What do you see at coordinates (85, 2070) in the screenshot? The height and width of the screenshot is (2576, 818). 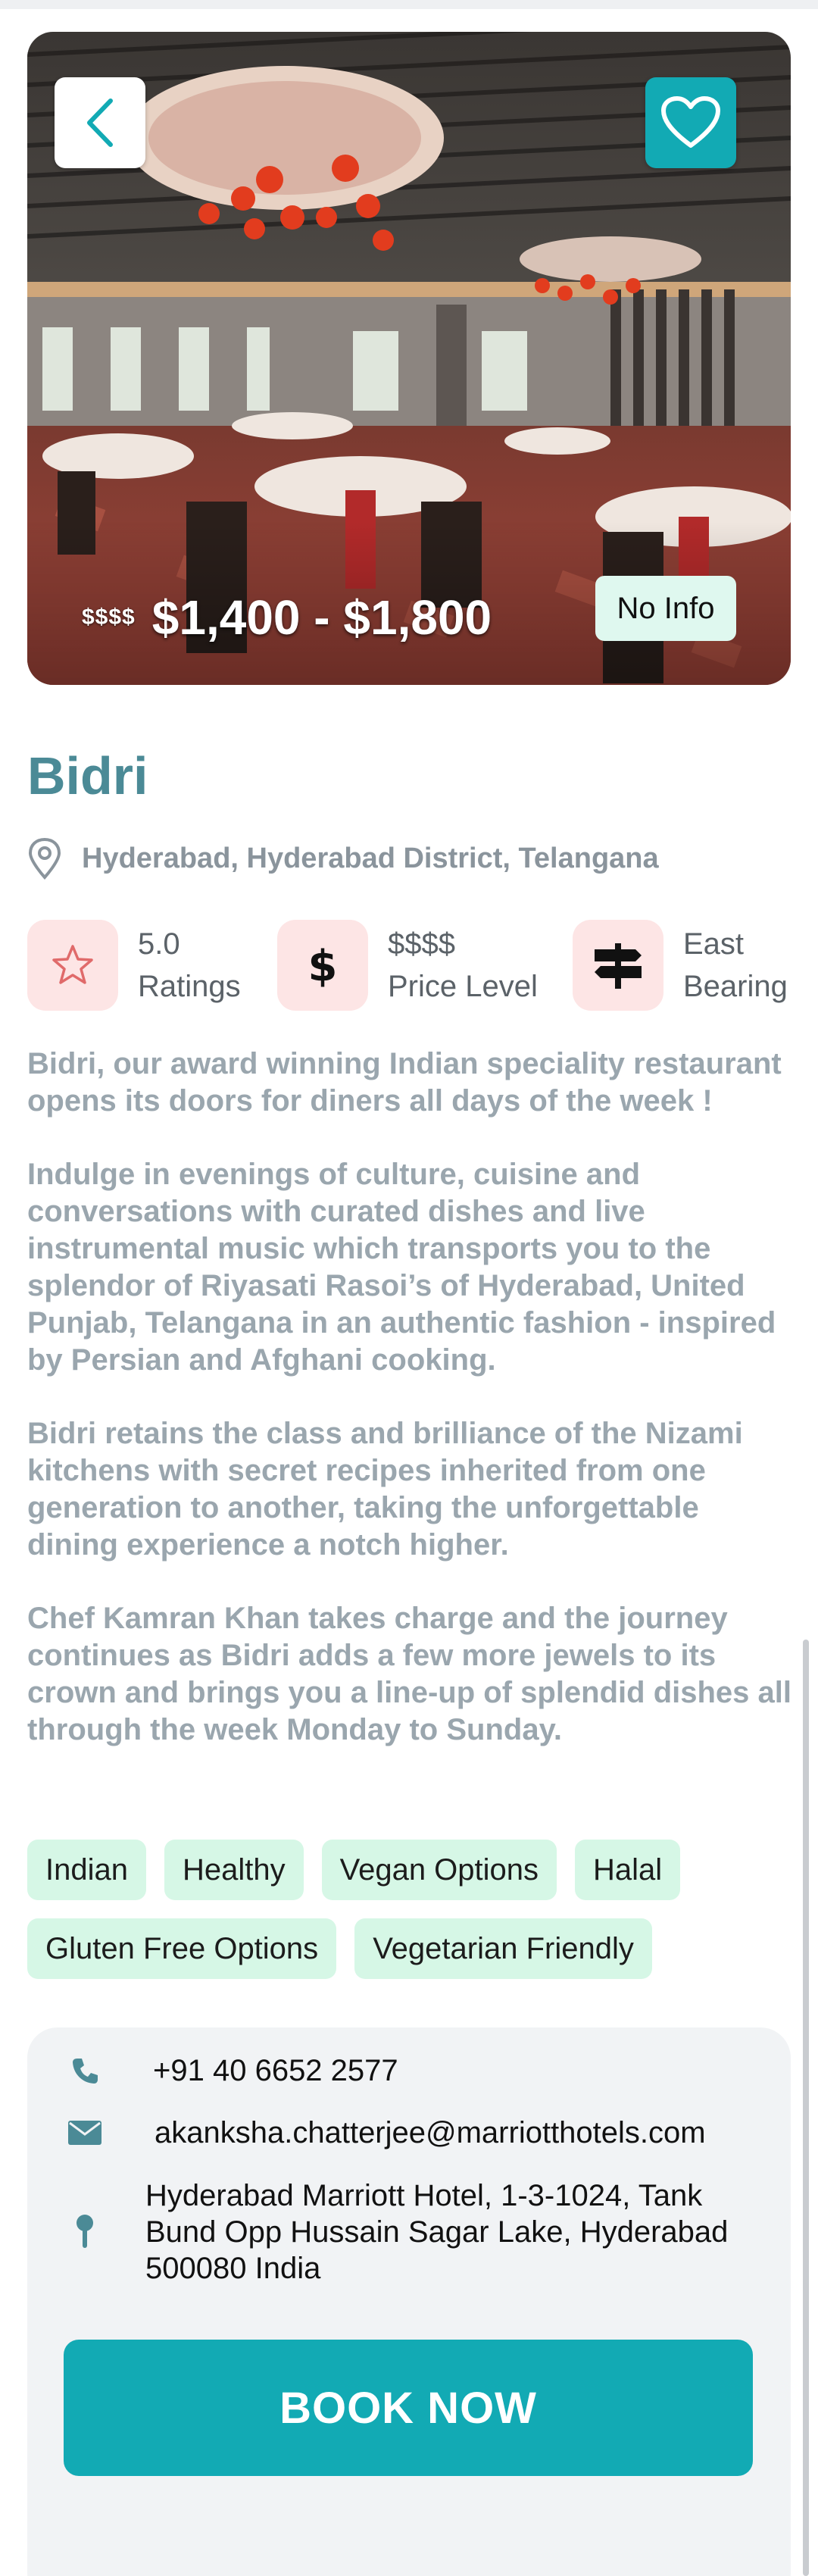 I see `phone-icon` at bounding box center [85, 2070].